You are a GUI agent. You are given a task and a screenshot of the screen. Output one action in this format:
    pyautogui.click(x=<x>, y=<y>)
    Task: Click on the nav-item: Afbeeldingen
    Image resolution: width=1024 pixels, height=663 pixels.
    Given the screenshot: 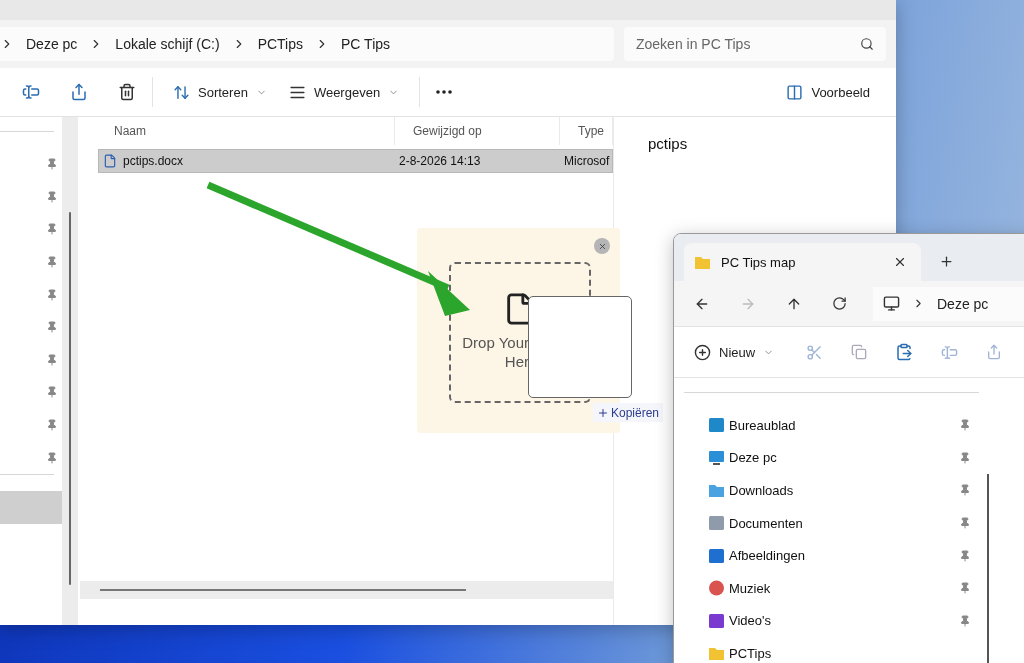 What is the action you would take?
    pyautogui.click(x=826, y=555)
    